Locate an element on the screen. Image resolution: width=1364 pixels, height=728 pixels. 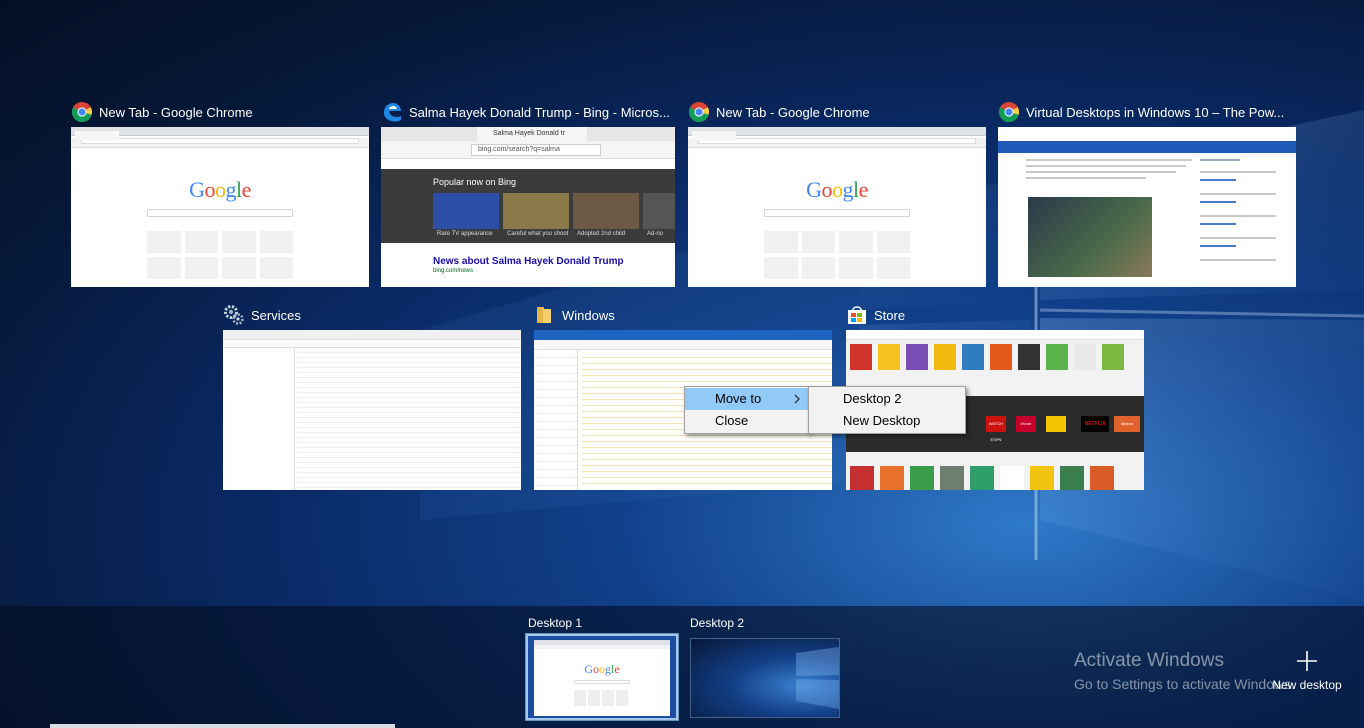
menu-item-label: New Desktop is located at coordinates (882, 420).